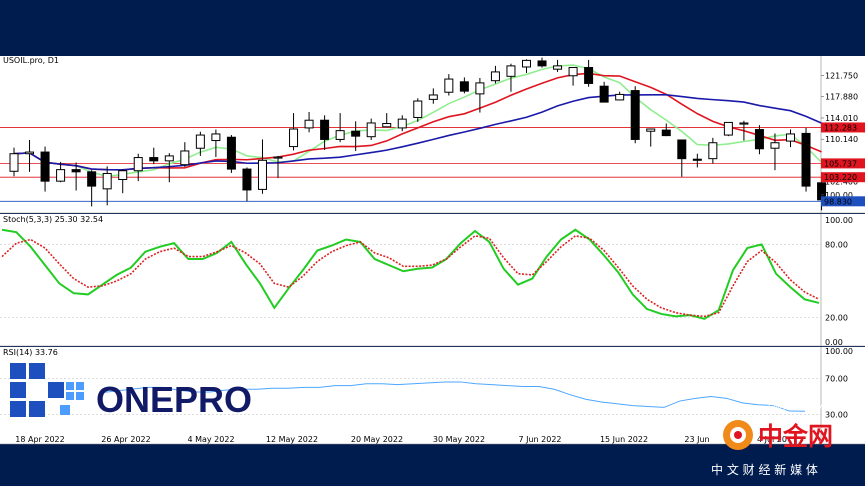 The image size is (865, 486). Describe the element at coordinates (841, 75) in the screenshot. I see `price-tick-label: 121.750` at that location.